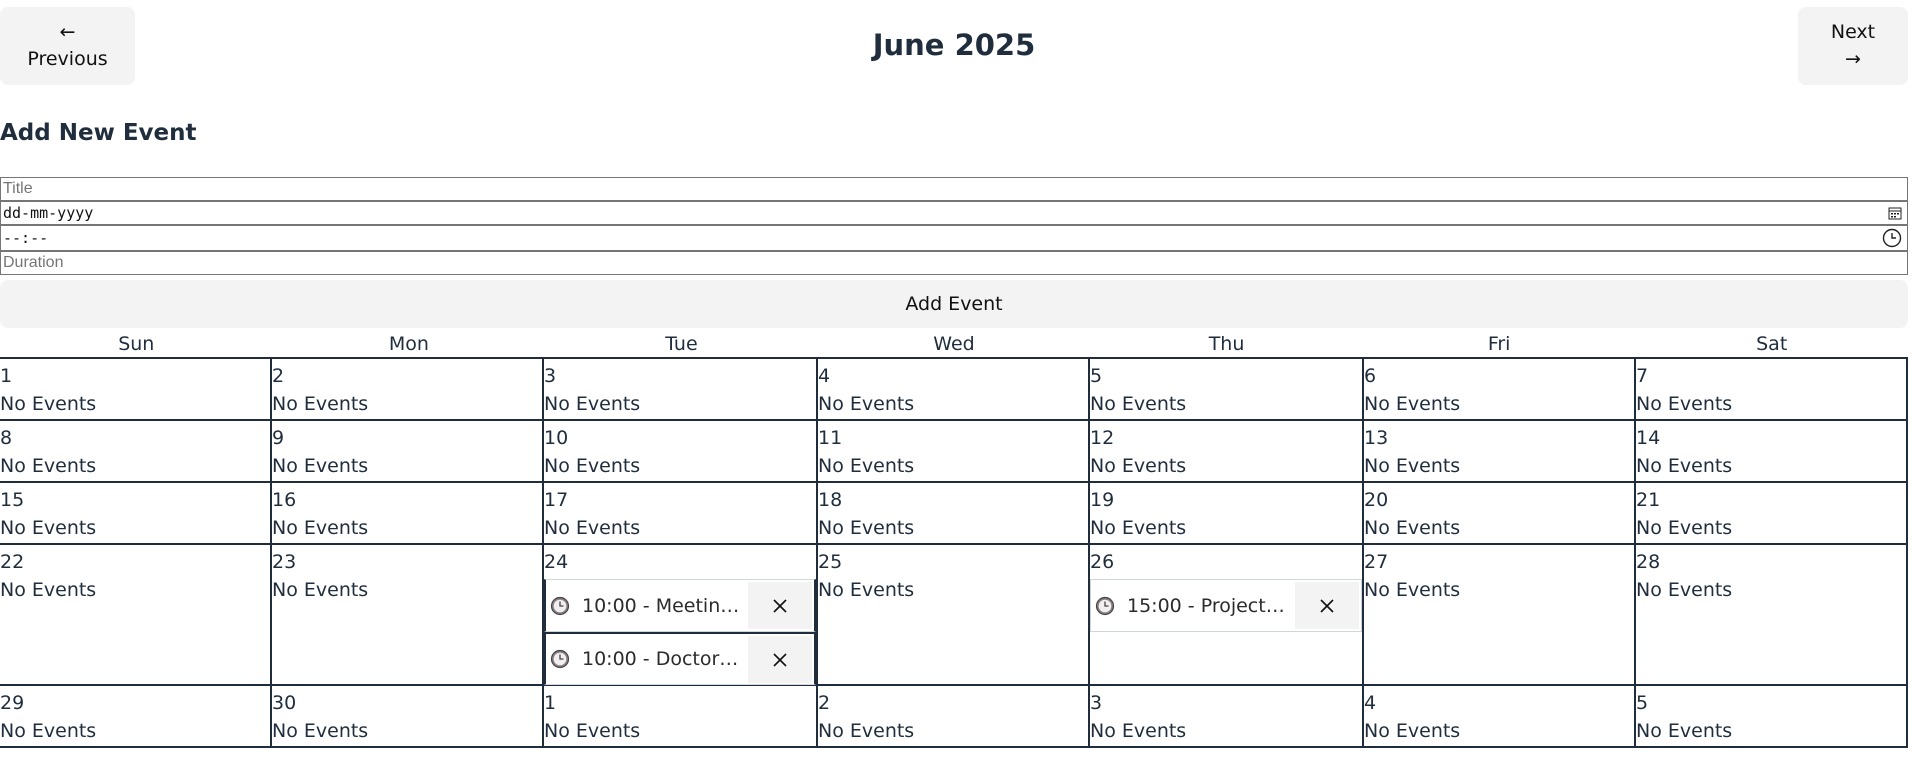 This screenshot has width=1912, height=762. I want to click on day-number: 15, so click(12, 500).